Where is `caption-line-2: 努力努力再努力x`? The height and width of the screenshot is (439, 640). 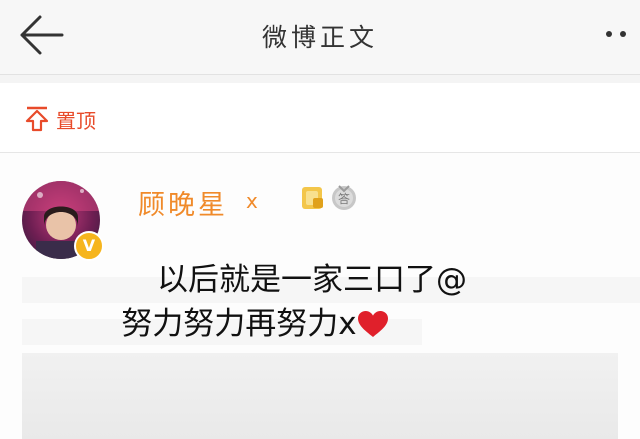
caption-line-2: 努力努力再努力x is located at coordinates (255, 320).